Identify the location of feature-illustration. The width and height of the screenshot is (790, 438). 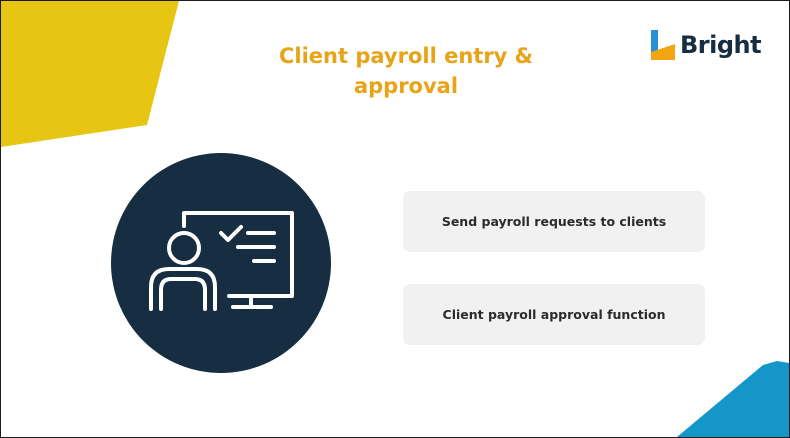
(221, 263).